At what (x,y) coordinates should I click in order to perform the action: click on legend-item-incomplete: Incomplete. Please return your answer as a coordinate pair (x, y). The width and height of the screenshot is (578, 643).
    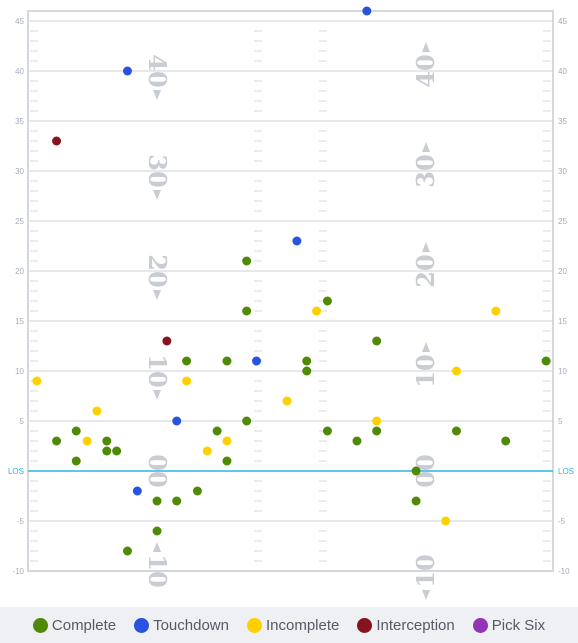
    Looking at the image, I should click on (293, 625).